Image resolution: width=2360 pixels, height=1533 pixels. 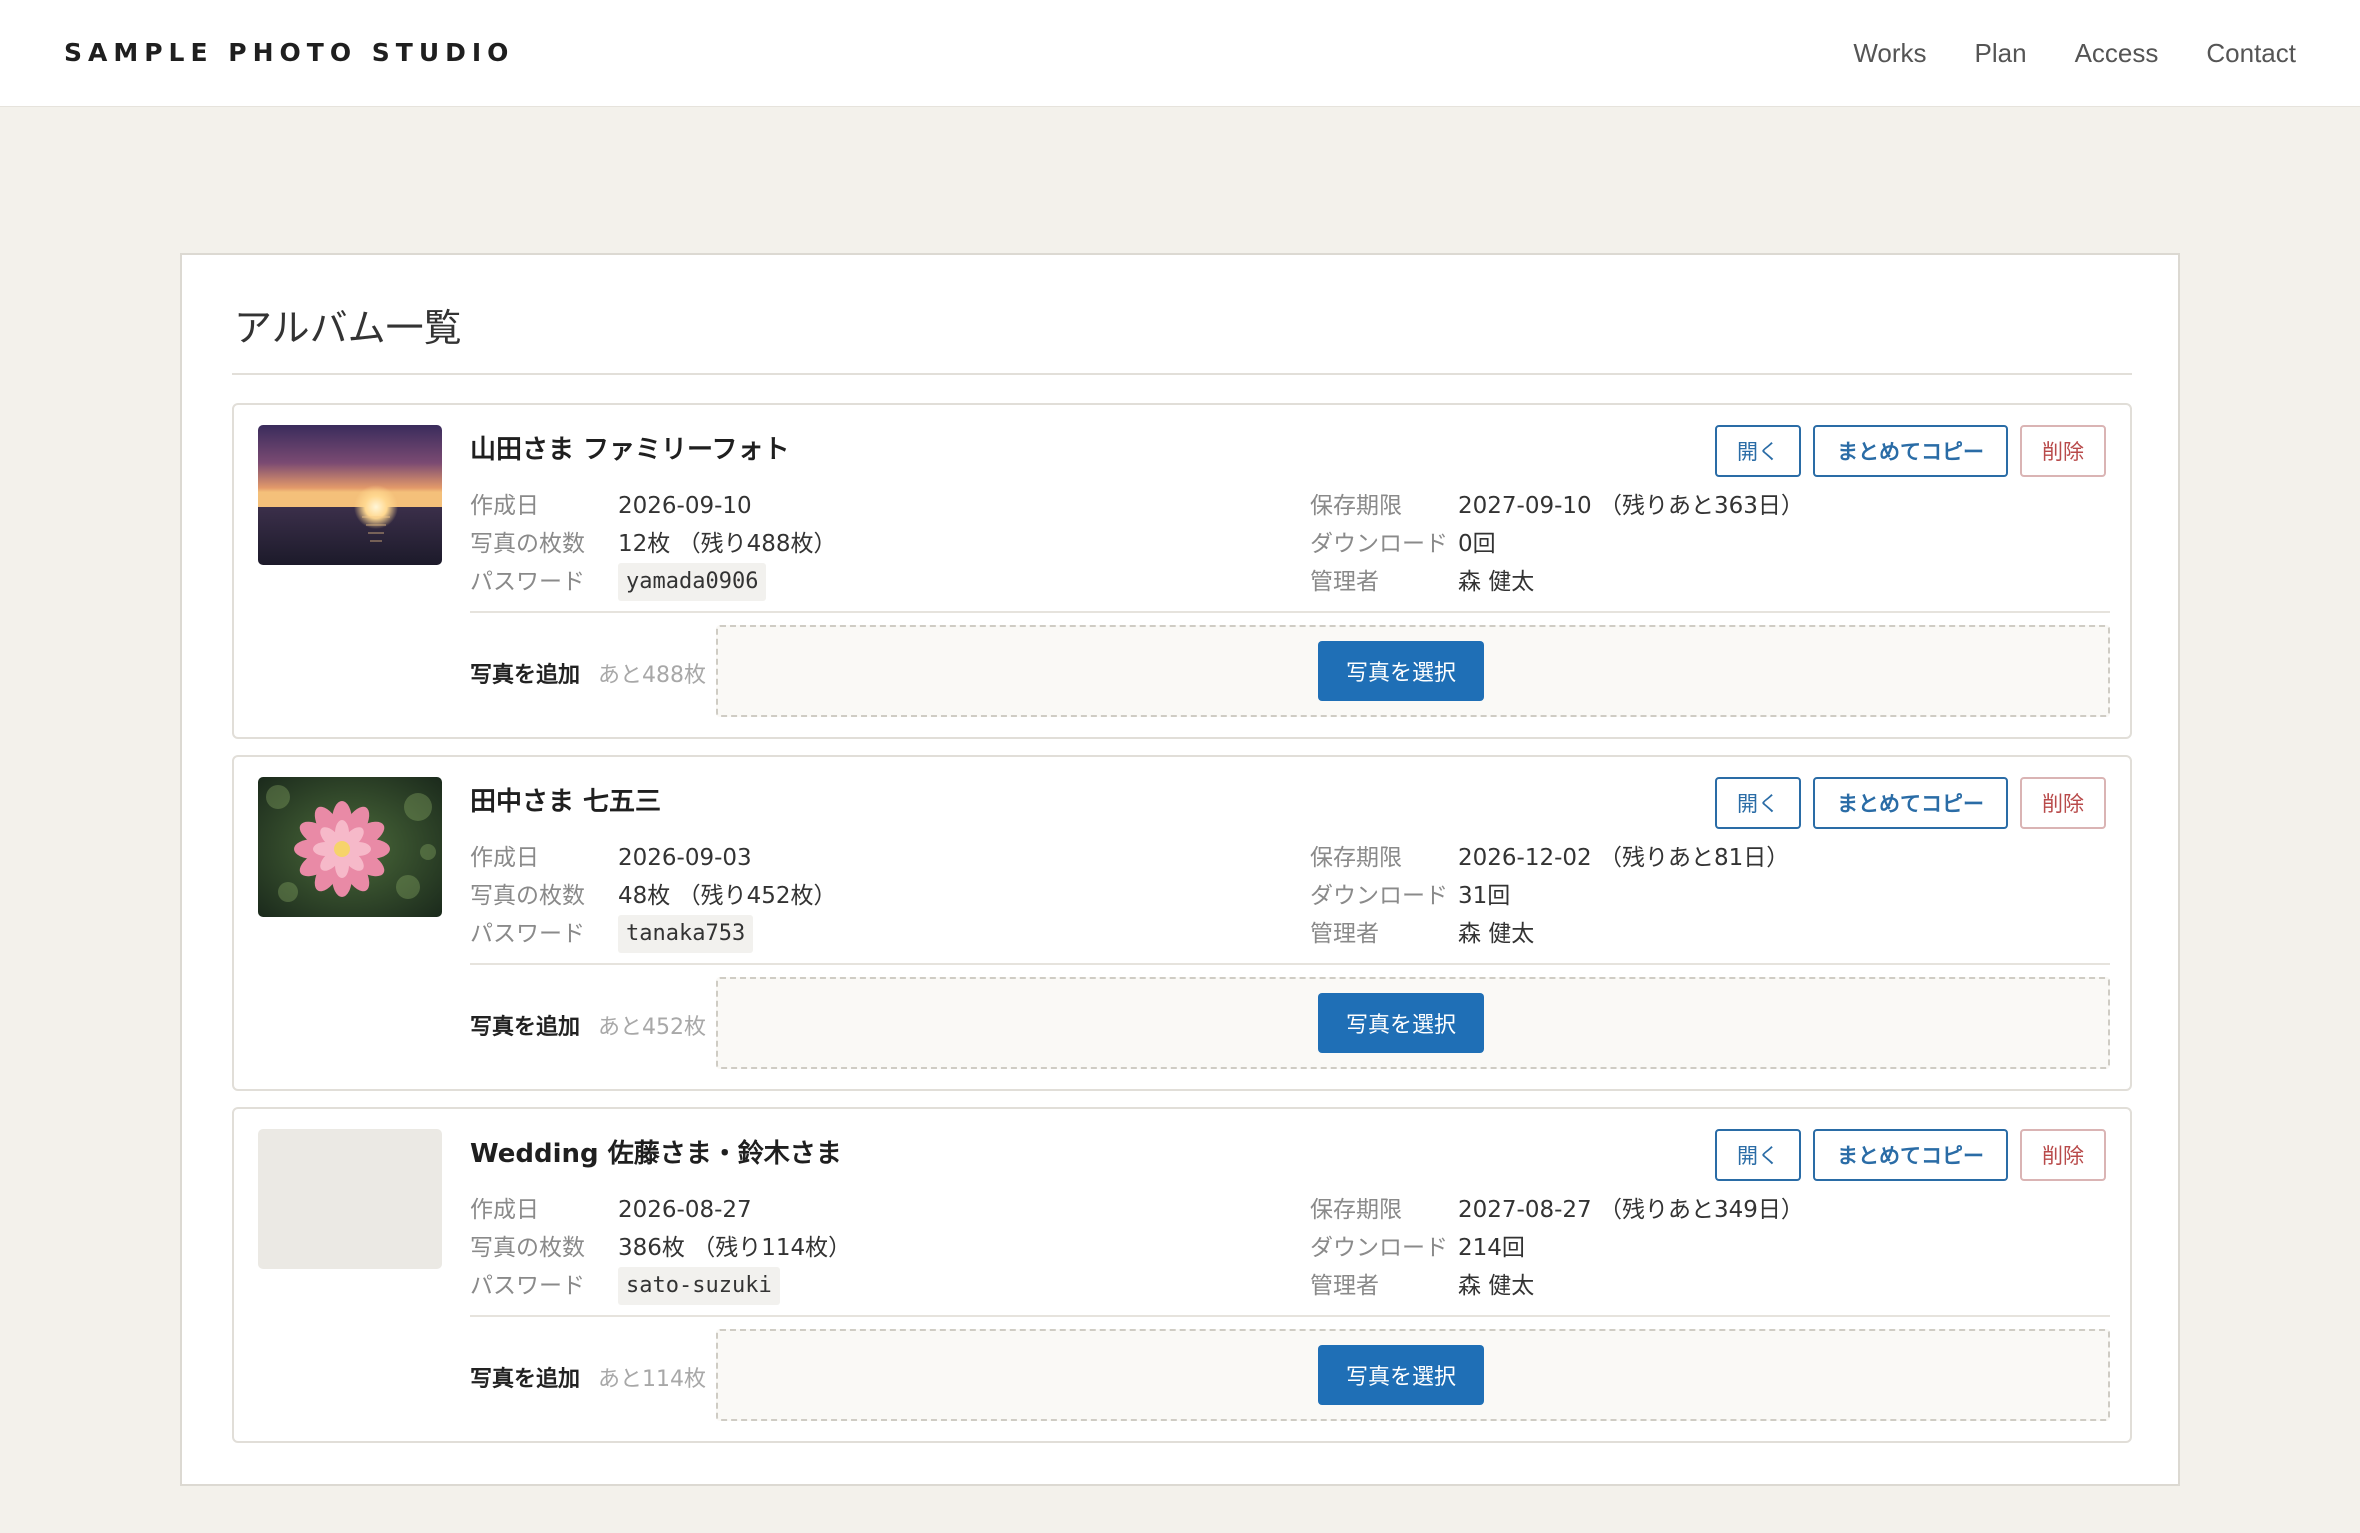 I want to click on nav-access: Access, so click(x=2117, y=53).